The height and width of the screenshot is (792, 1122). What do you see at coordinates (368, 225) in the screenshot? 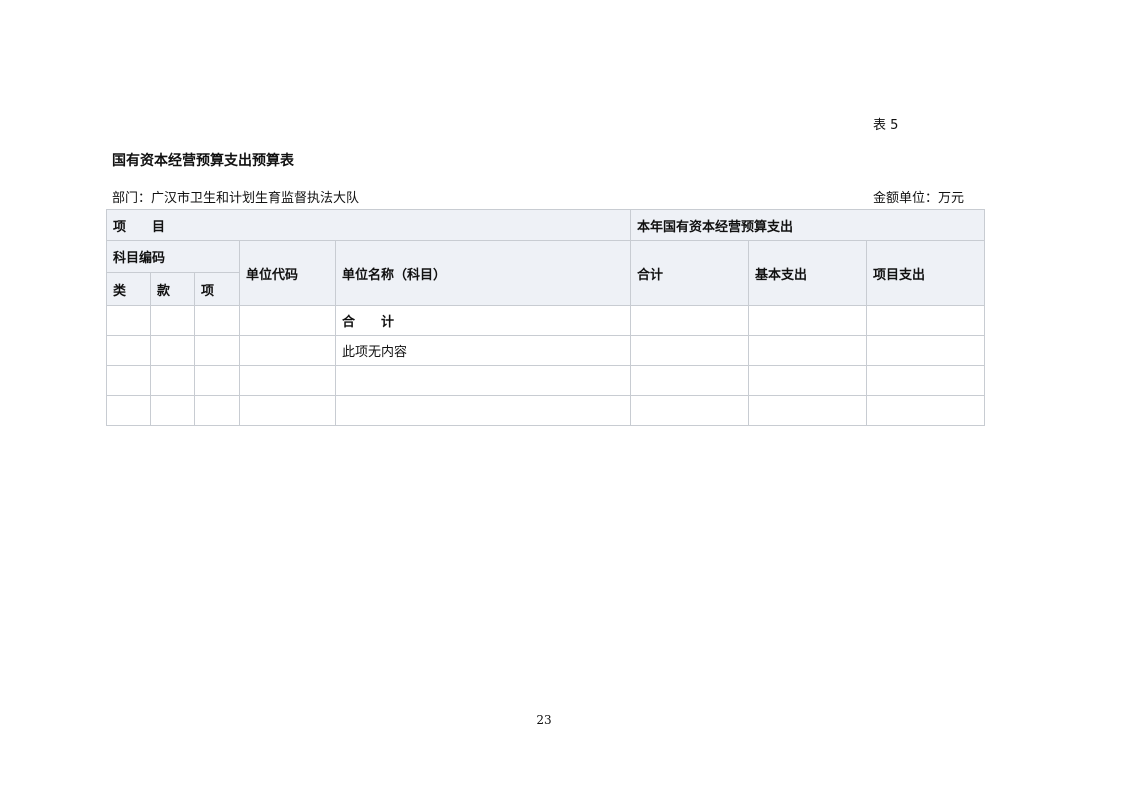
I see `header-item-group: 项 目` at bounding box center [368, 225].